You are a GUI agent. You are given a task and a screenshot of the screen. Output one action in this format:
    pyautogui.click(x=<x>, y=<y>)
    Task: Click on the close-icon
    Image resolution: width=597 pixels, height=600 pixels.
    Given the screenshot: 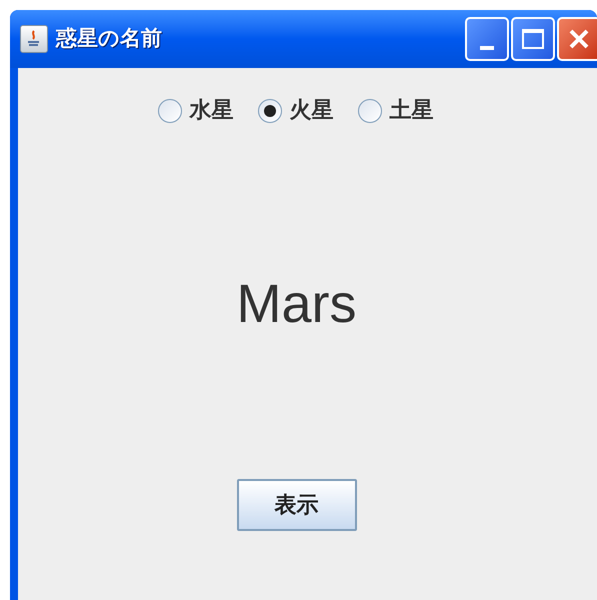 What is the action you would take?
    pyautogui.click(x=579, y=39)
    